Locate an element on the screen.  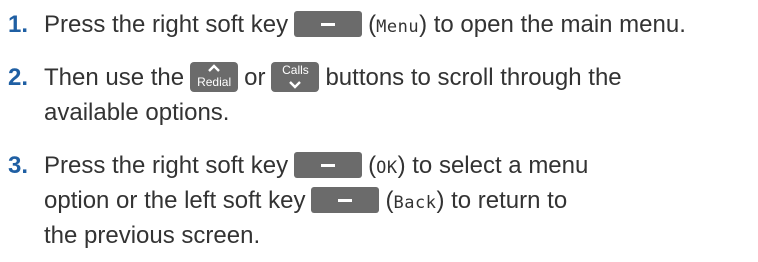
redial-key-icon: Redial is located at coordinates (214, 77).